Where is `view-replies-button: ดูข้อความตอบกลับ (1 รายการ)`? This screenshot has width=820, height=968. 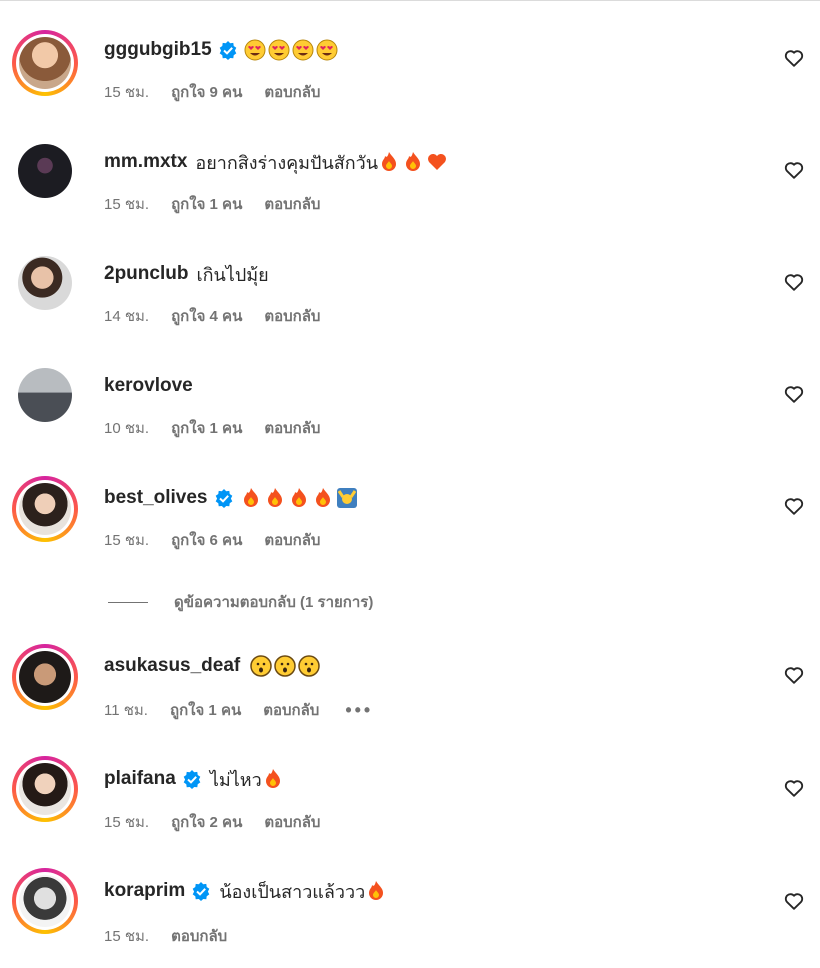 view-replies-button: ดูข้อความตอบกลับ (1 รายการ) is located at coordinates (240, 602).